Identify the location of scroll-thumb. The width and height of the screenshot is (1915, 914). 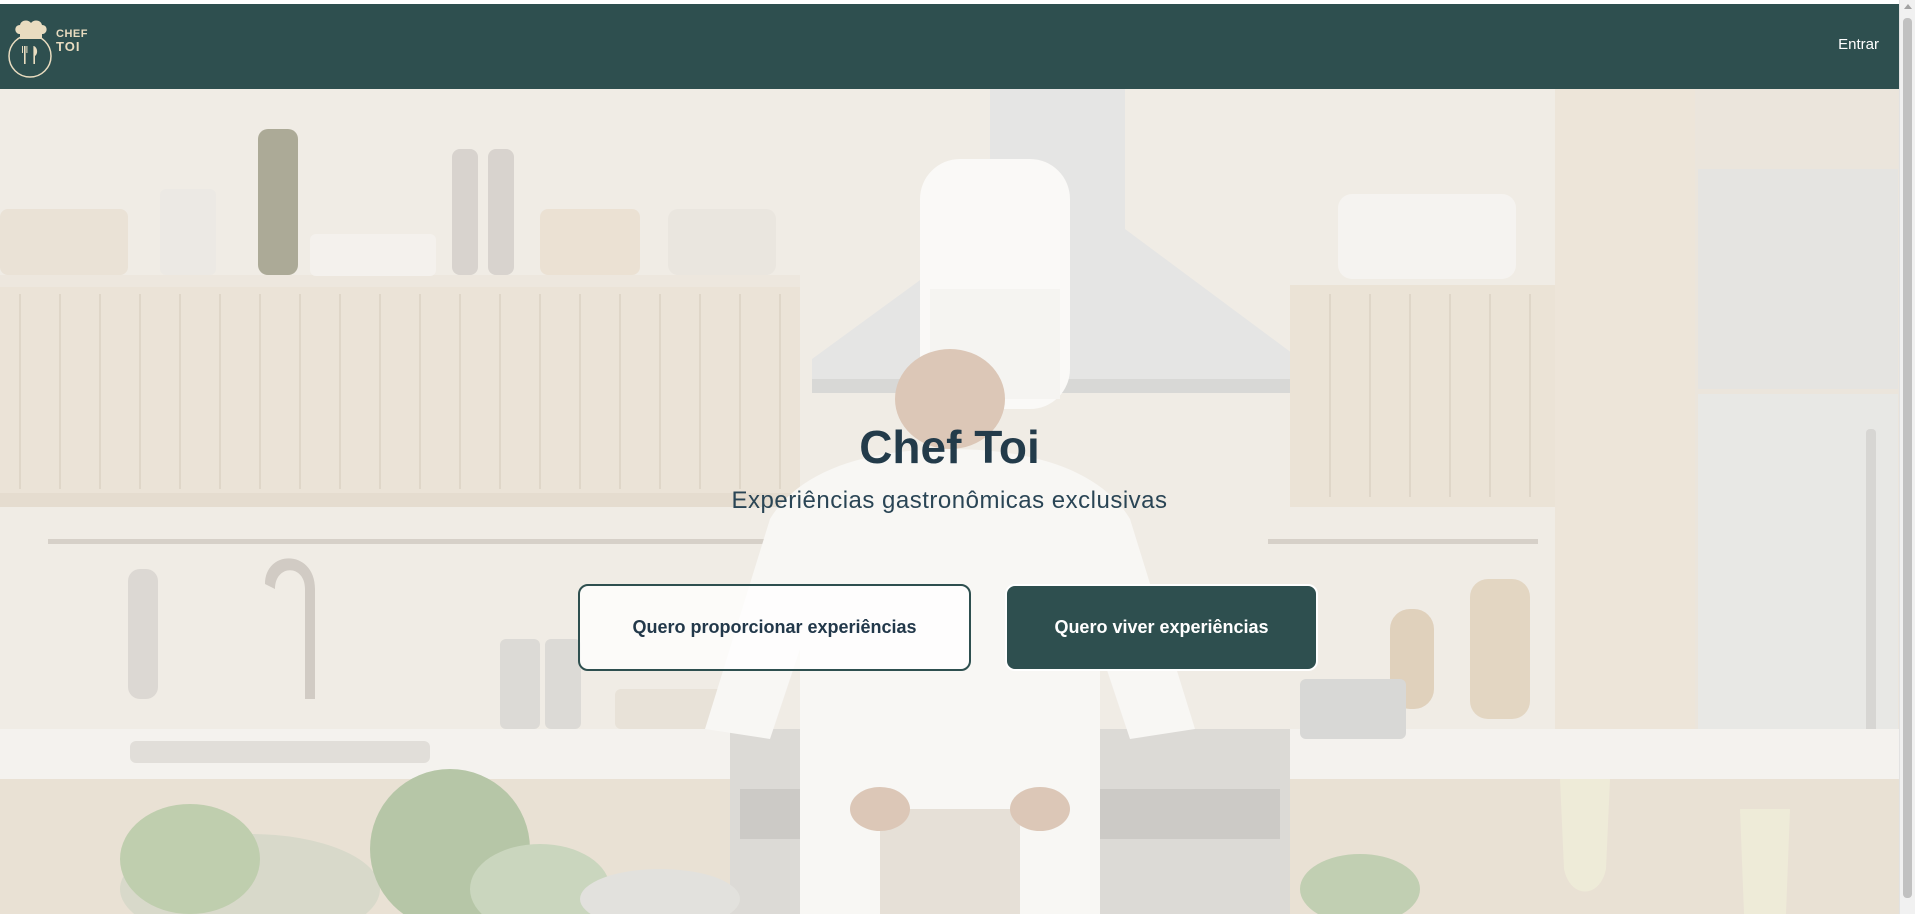
(1907, 458).